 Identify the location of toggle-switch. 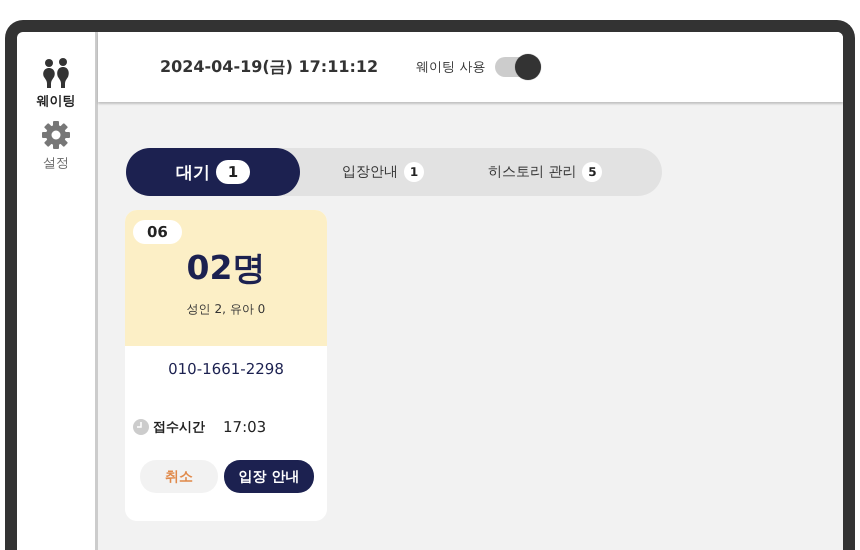
(518, 67).